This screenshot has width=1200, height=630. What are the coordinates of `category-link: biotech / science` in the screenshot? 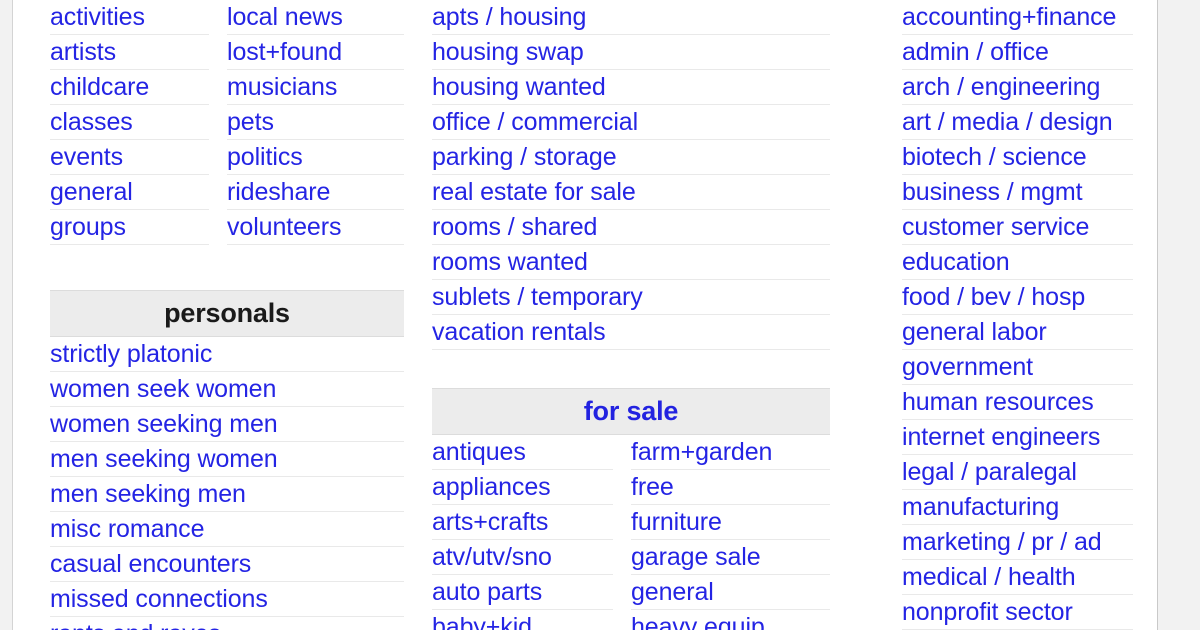 It's located at (1017, 157).